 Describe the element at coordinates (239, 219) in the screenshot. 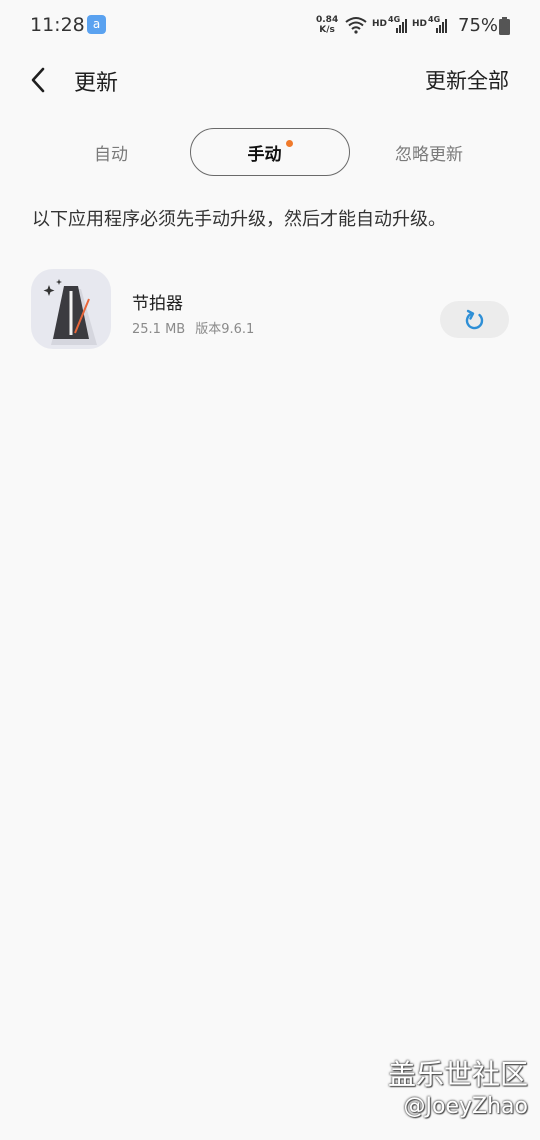

I see `manual-update-notice: 以下应用程序必须先手动升级，然后才能自动升级。` at that location.